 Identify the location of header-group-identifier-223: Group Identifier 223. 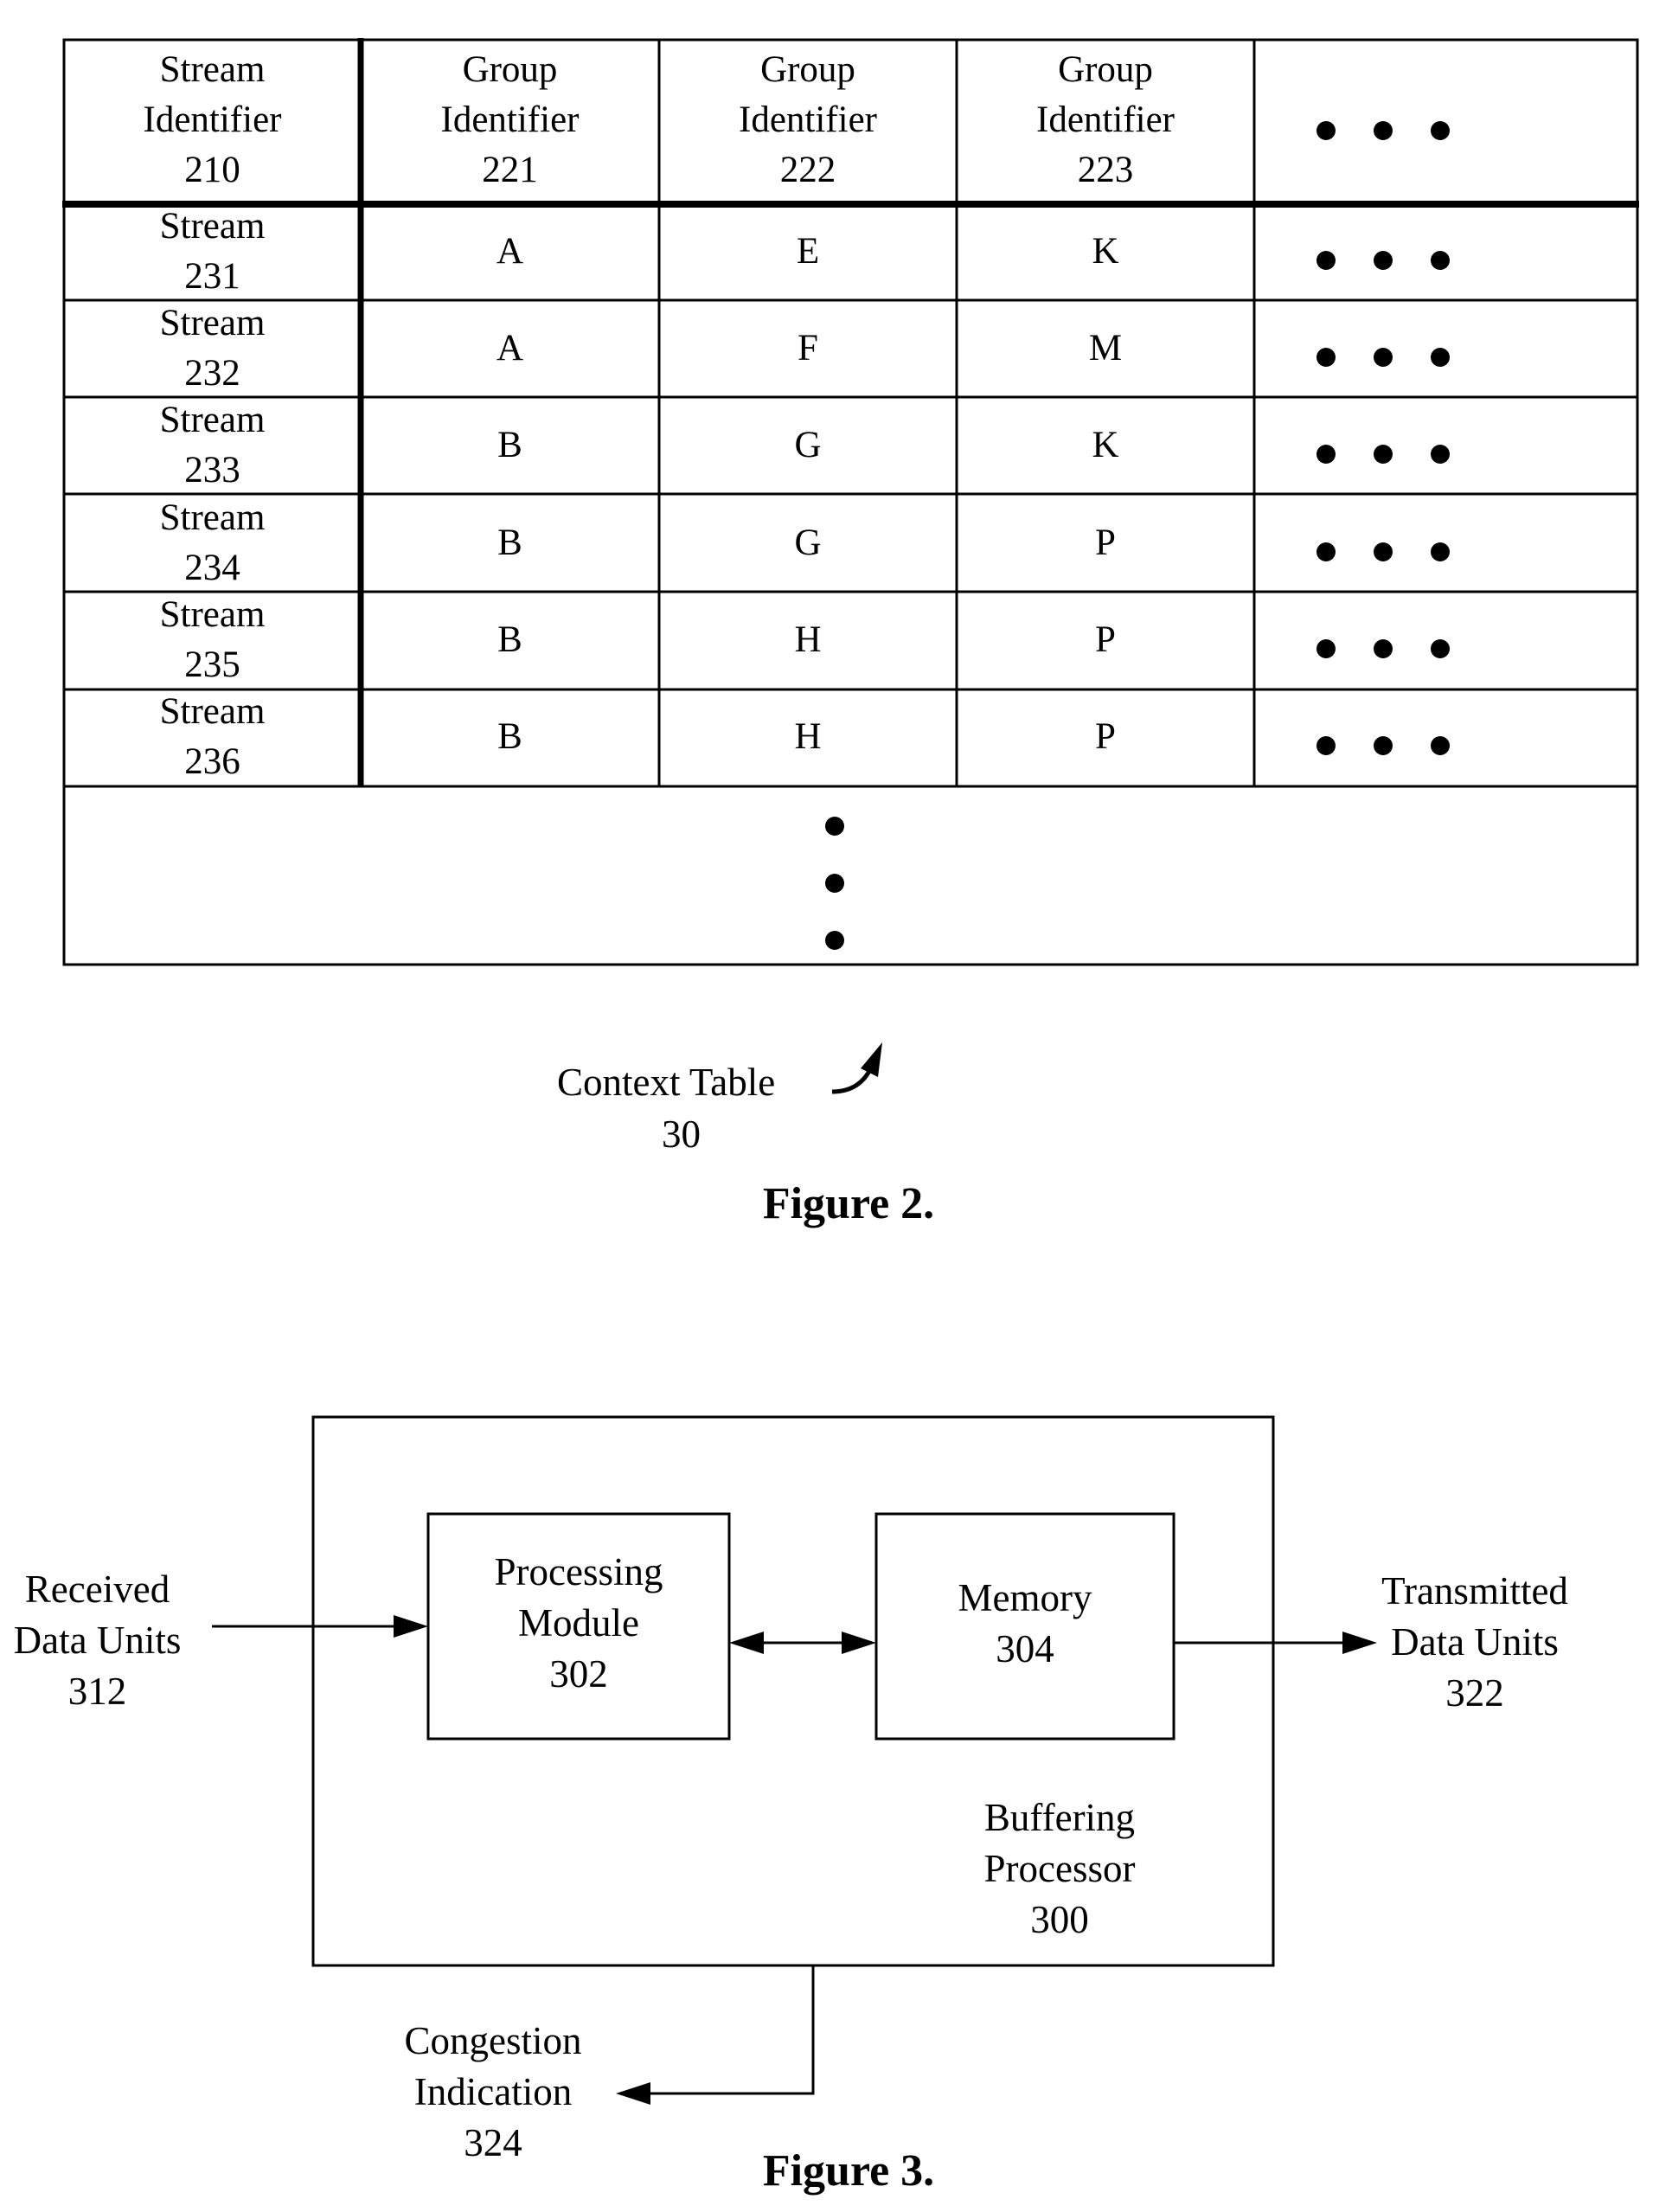
(1105, 120).